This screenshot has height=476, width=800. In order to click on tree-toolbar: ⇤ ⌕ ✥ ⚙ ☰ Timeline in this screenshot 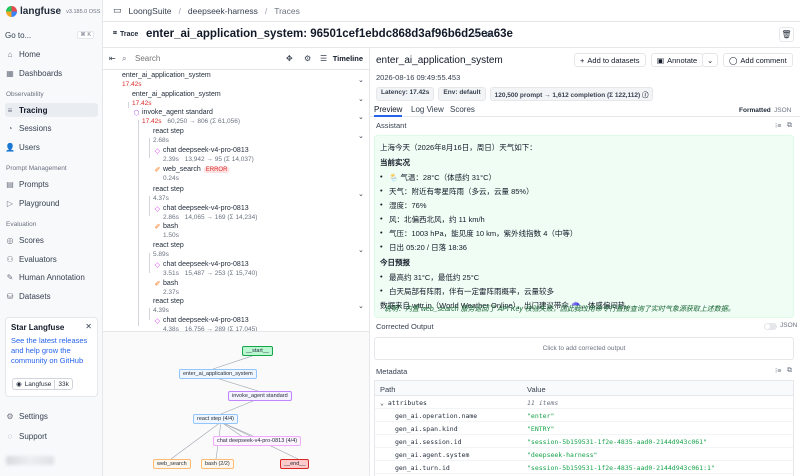, I will do `click(236, 59)`.